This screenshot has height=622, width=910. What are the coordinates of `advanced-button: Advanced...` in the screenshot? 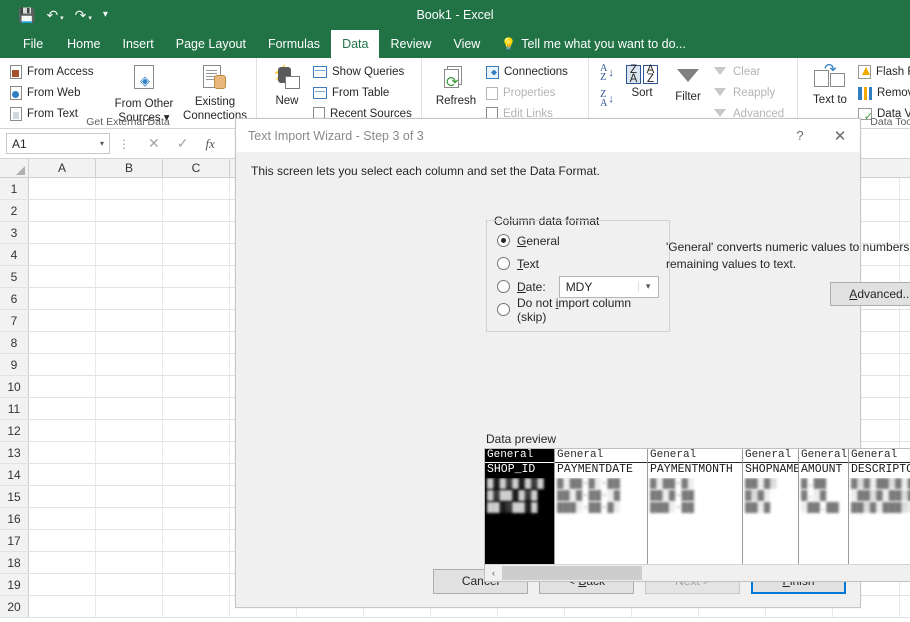 It's located at (870, 294).